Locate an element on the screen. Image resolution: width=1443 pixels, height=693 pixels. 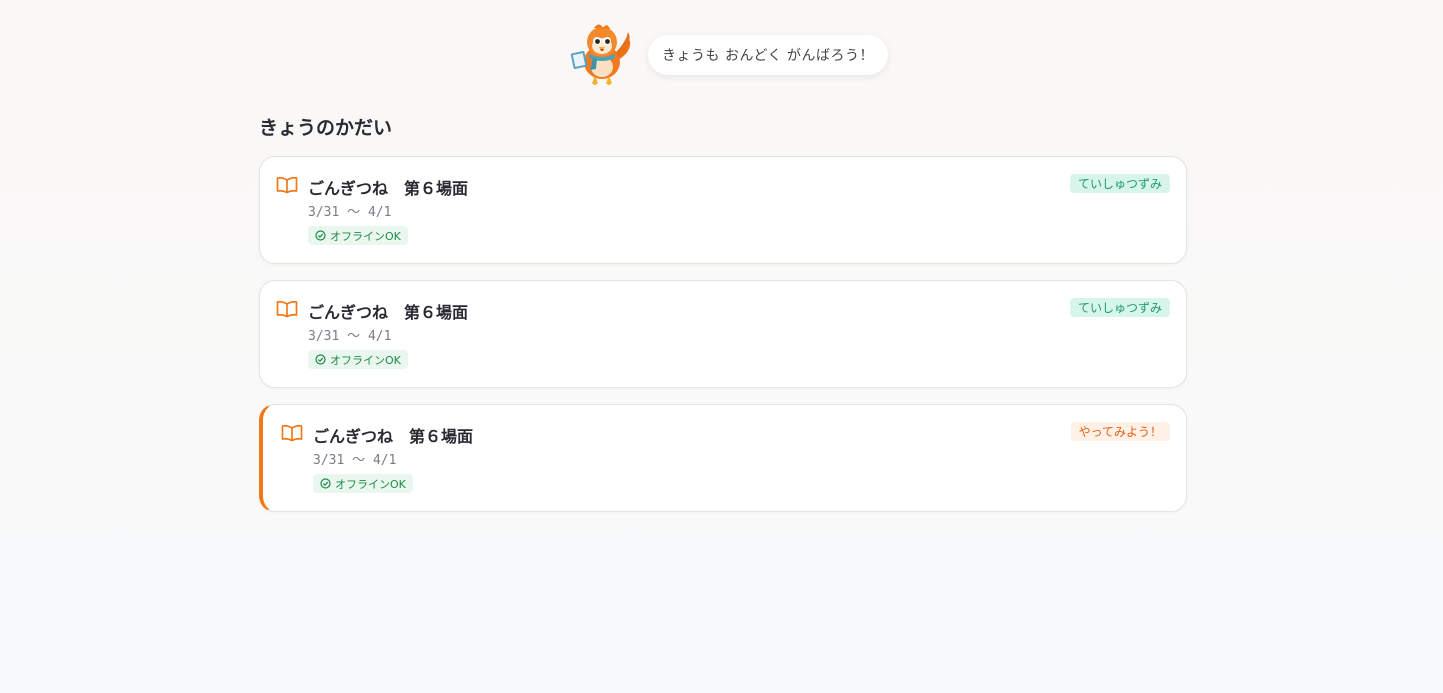
section-title: きょうのかだい is located at coordinates (326, 128).